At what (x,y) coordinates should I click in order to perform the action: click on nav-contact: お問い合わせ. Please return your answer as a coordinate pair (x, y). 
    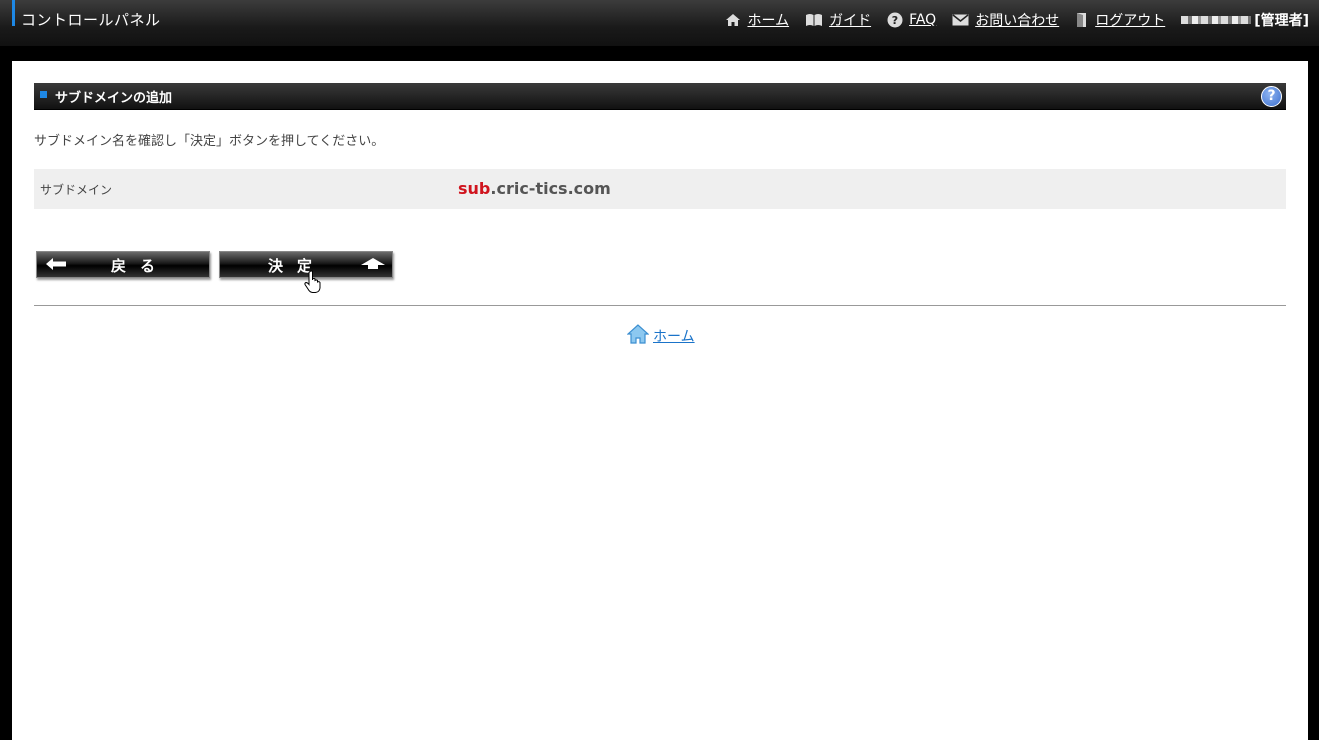
    Looking at the image, I should click on (1005, 20).